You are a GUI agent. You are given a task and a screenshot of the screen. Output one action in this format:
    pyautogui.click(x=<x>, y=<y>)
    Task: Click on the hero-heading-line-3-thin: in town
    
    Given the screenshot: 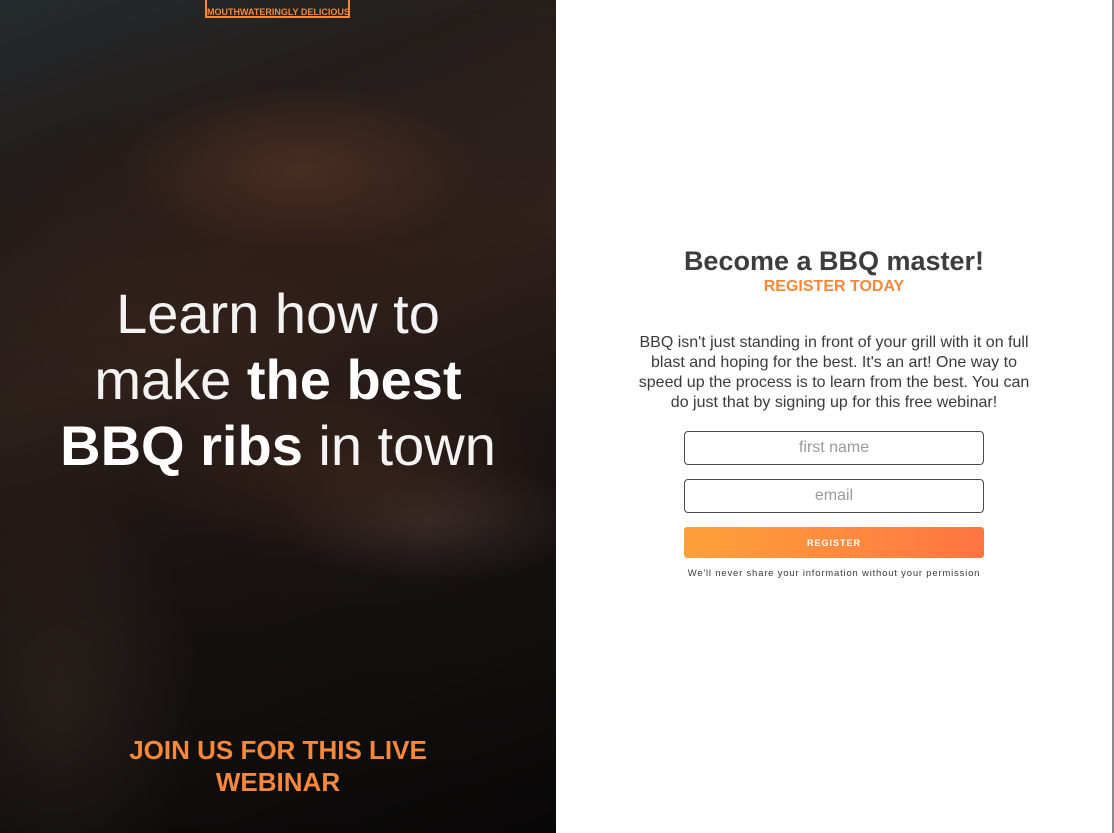 What is the action you would take?
    pyautogui.click(x=399, y=445)
    